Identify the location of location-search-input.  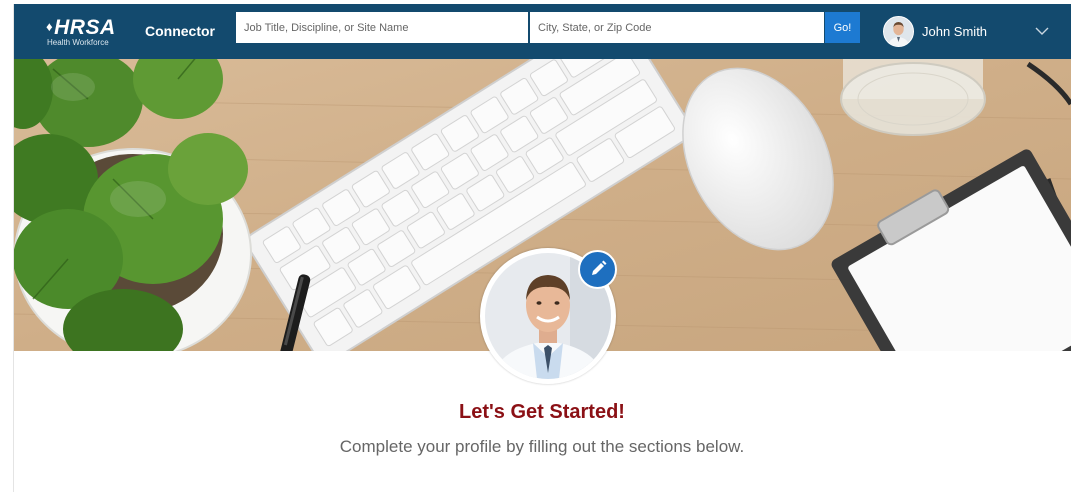
(677, 27).